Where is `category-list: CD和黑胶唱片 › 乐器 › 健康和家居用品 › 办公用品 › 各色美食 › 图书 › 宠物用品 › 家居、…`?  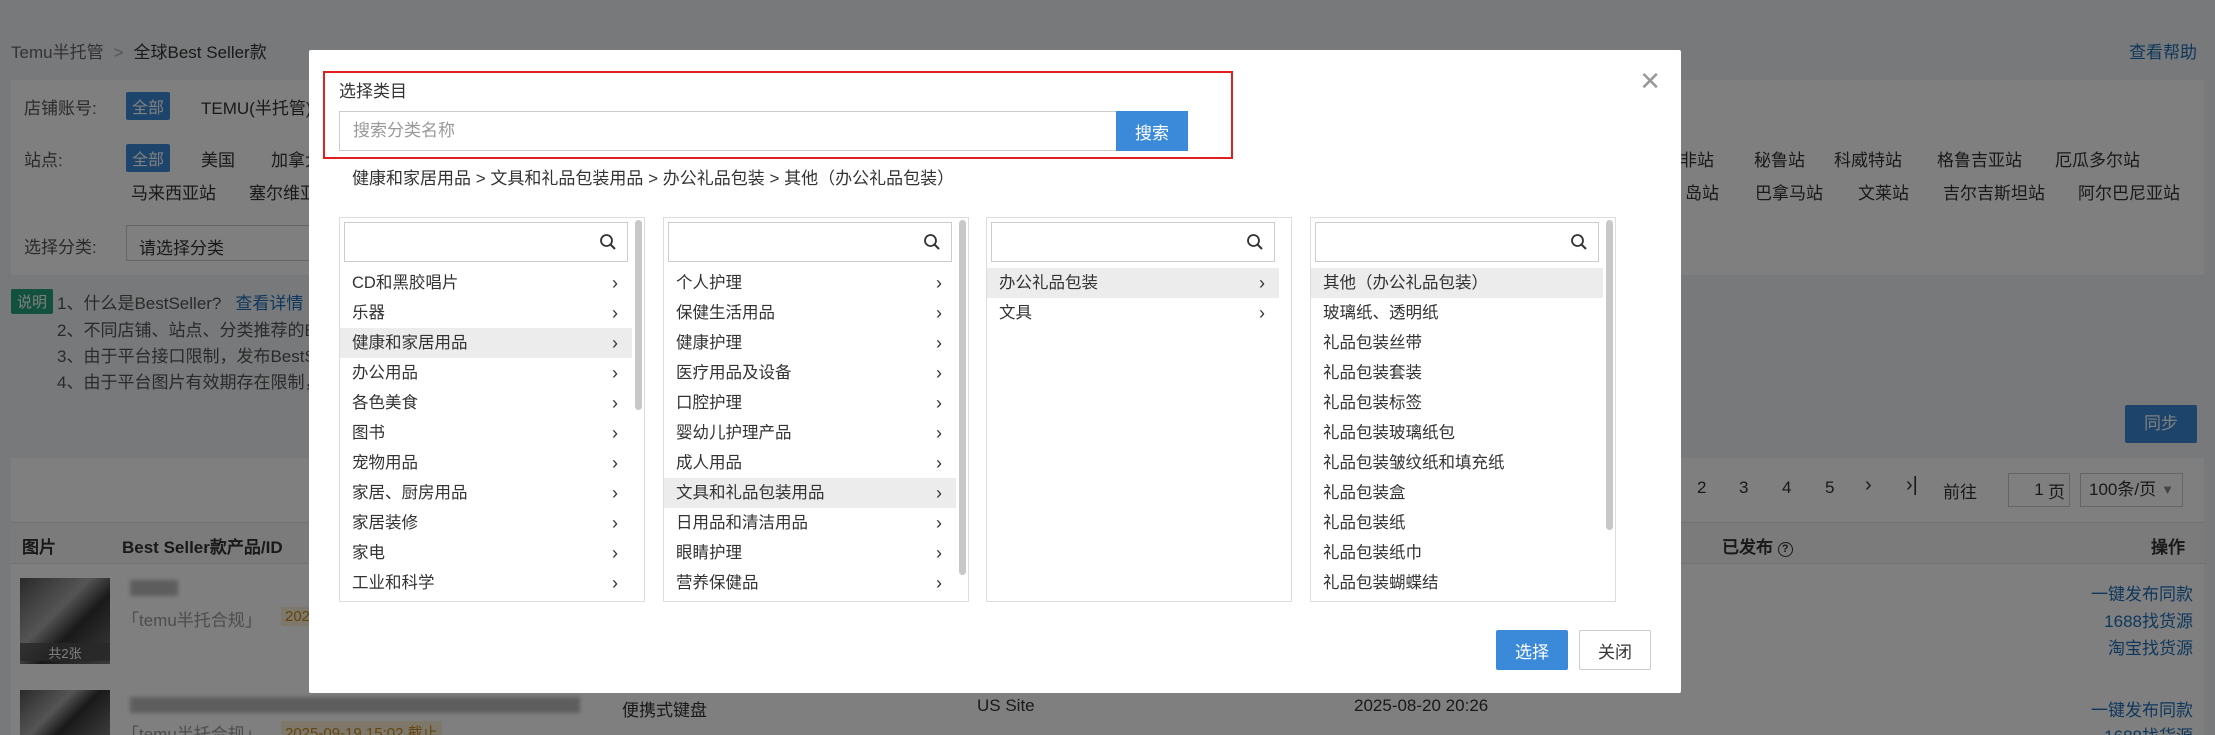 category-list: CD和黑胶唱片 › 乐器 › 健康和家居用品 › 办公用品 › 各色美食 › 图书 › 宠物用品 › 家居、… is located at coordinates (486, 433).